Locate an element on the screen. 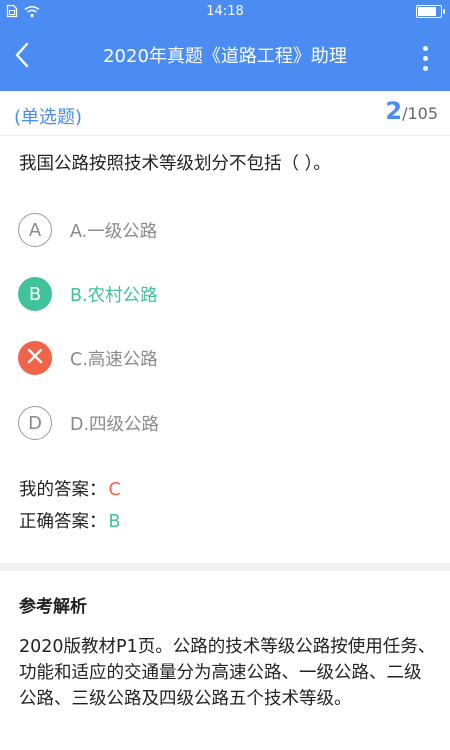 The image size is (450, 750). option-c: C.高速公路 is located at coordinates (88, 358).